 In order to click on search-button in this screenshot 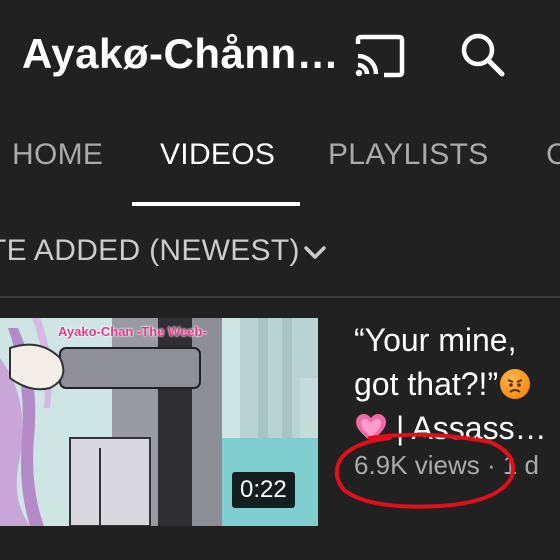, I will do `click(483, 55)`.